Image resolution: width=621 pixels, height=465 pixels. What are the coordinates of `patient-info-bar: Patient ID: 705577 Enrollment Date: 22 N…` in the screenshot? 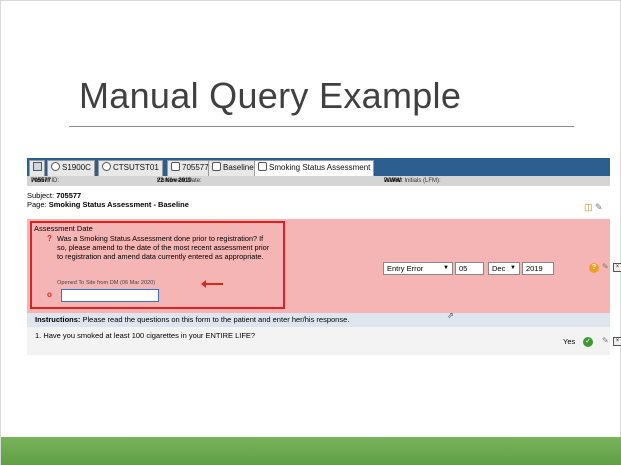 It's located at (318, 181).